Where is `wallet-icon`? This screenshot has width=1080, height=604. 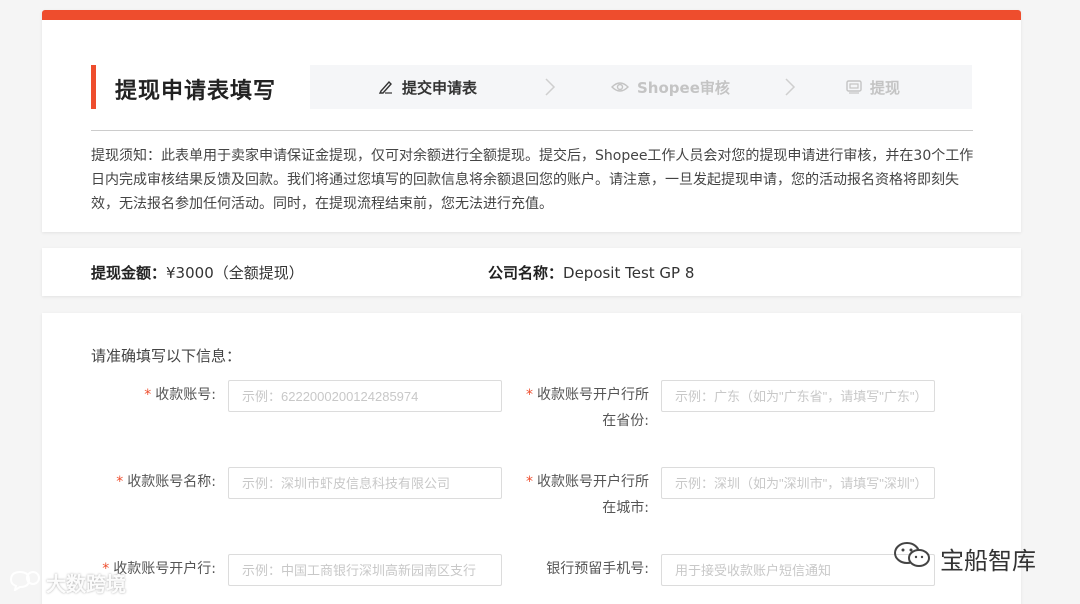
wallet-icon is located at coordinates (854, 87).